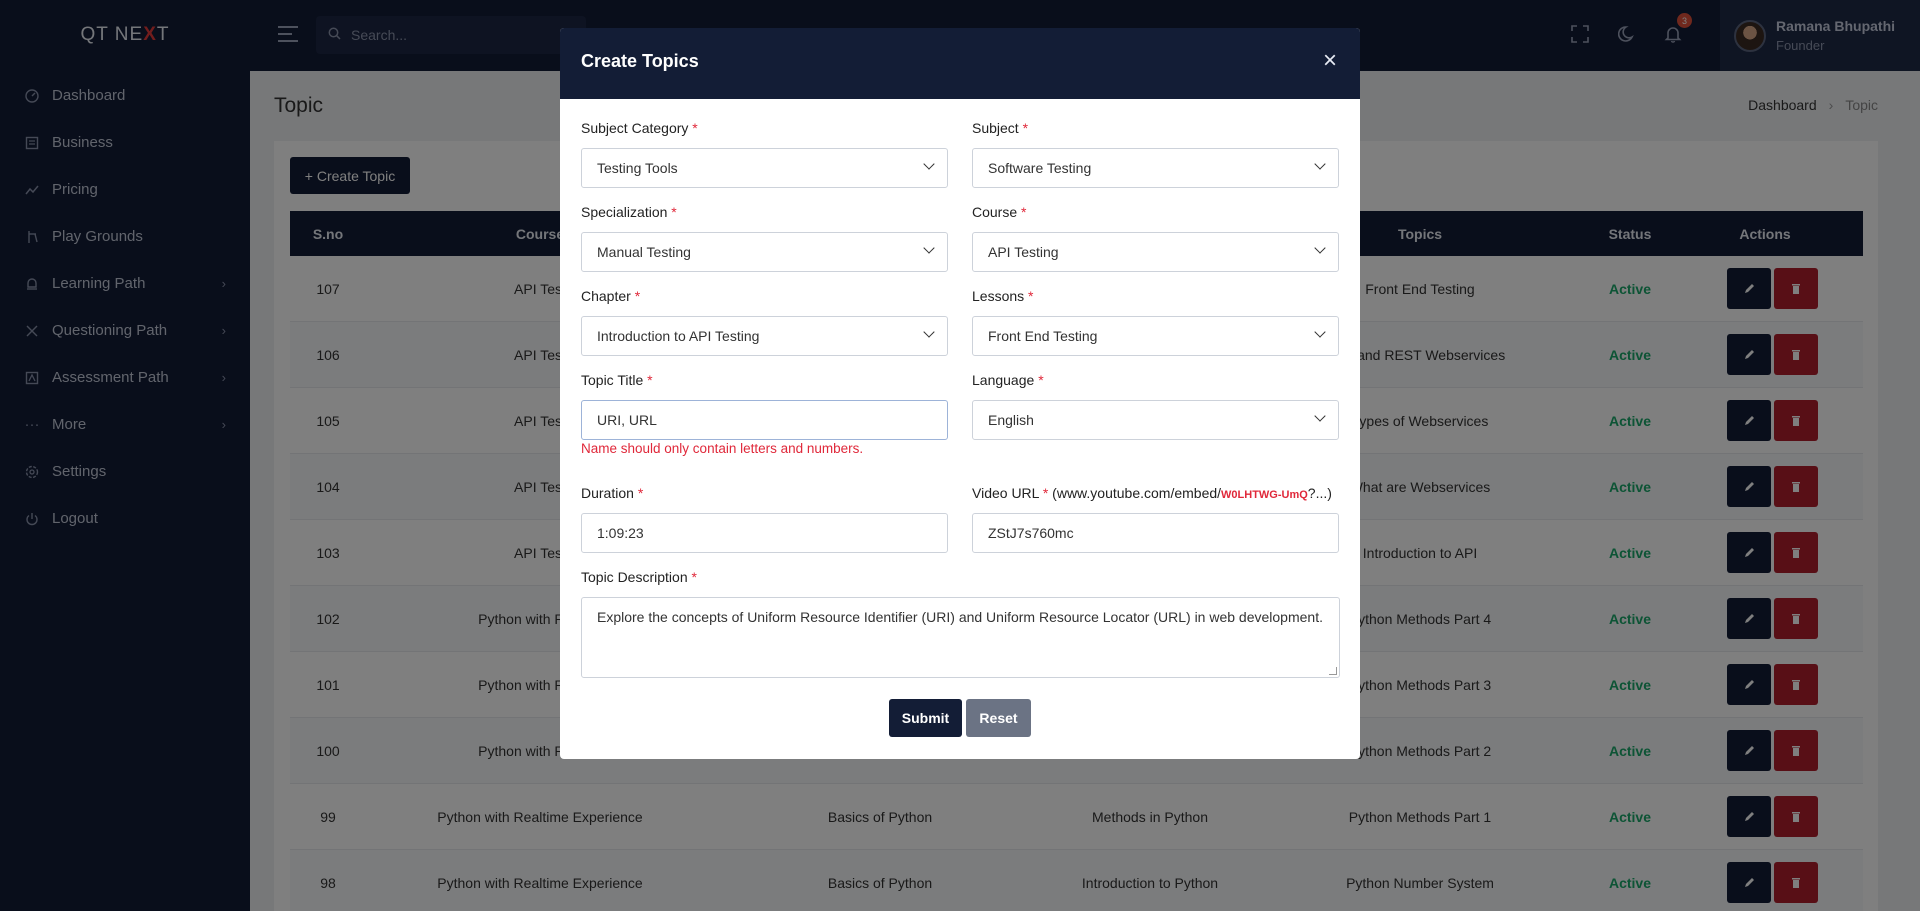 This screenshot has height=911, width=1920. I want to click on field-label-text: Duration, so click(607, 493).